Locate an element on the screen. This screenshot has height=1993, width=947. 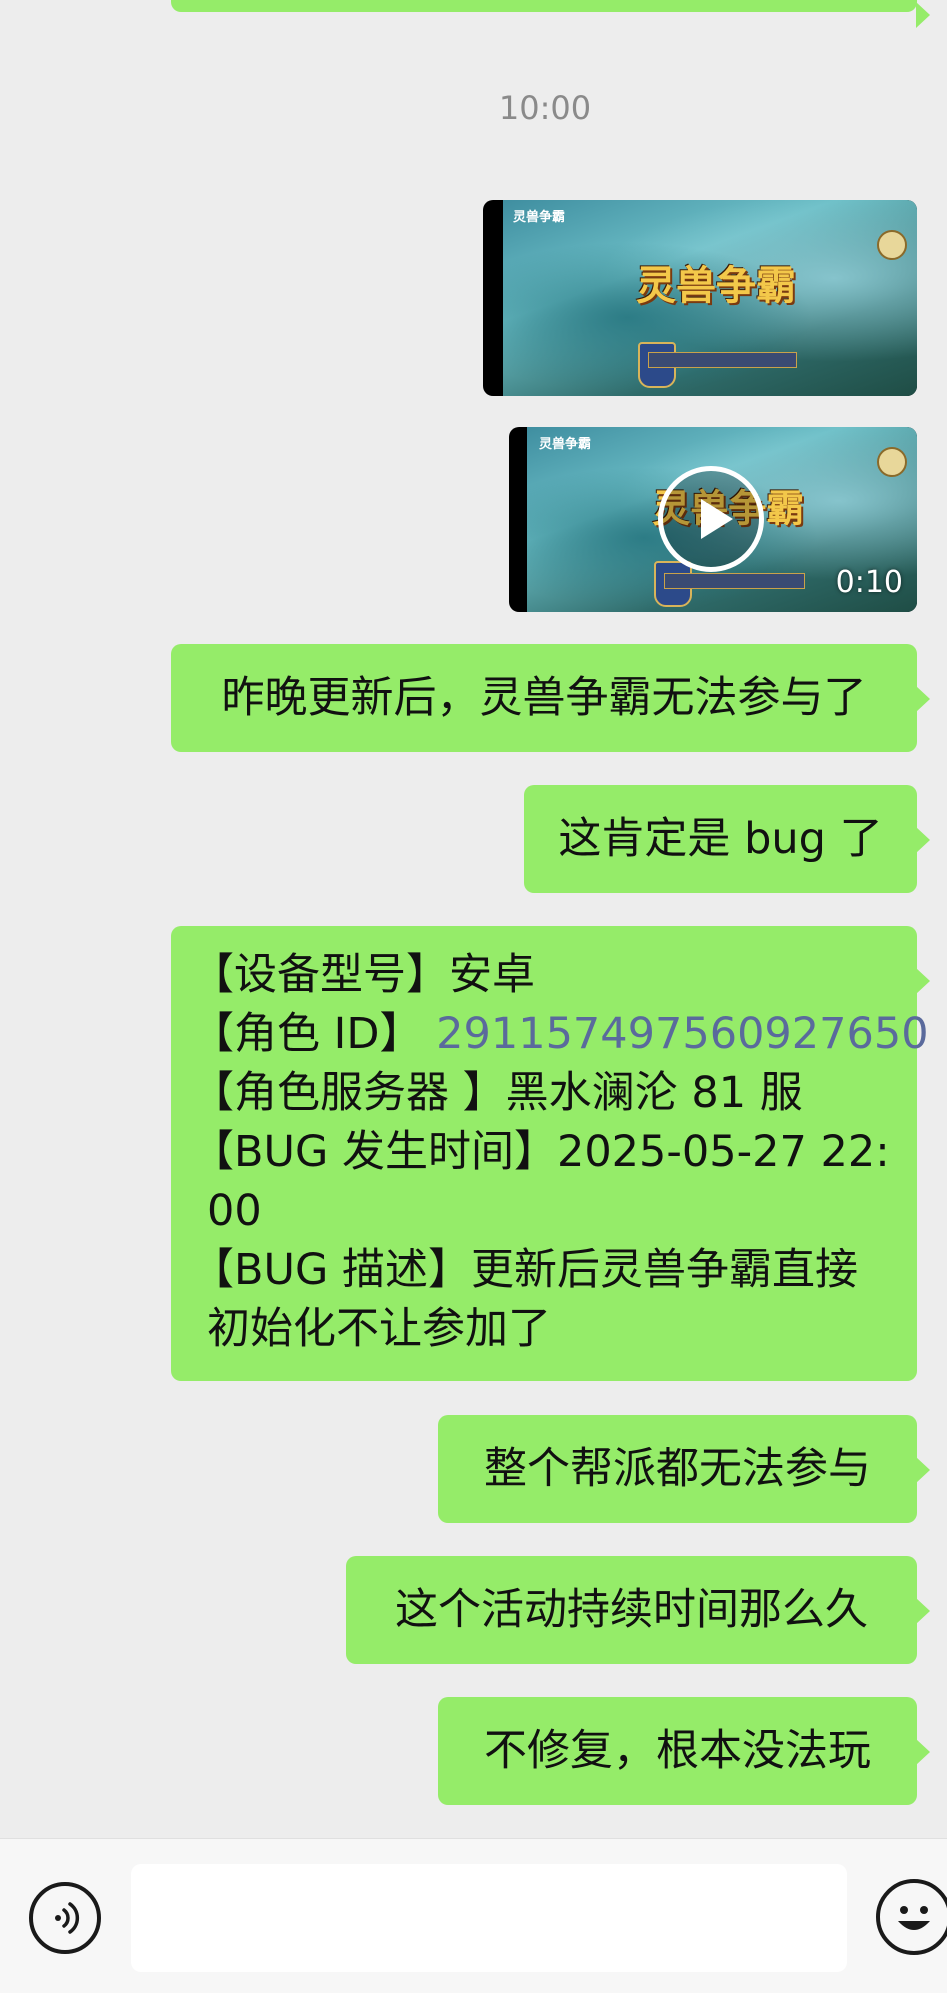
input-bar is located at coordinates (473, 1915).